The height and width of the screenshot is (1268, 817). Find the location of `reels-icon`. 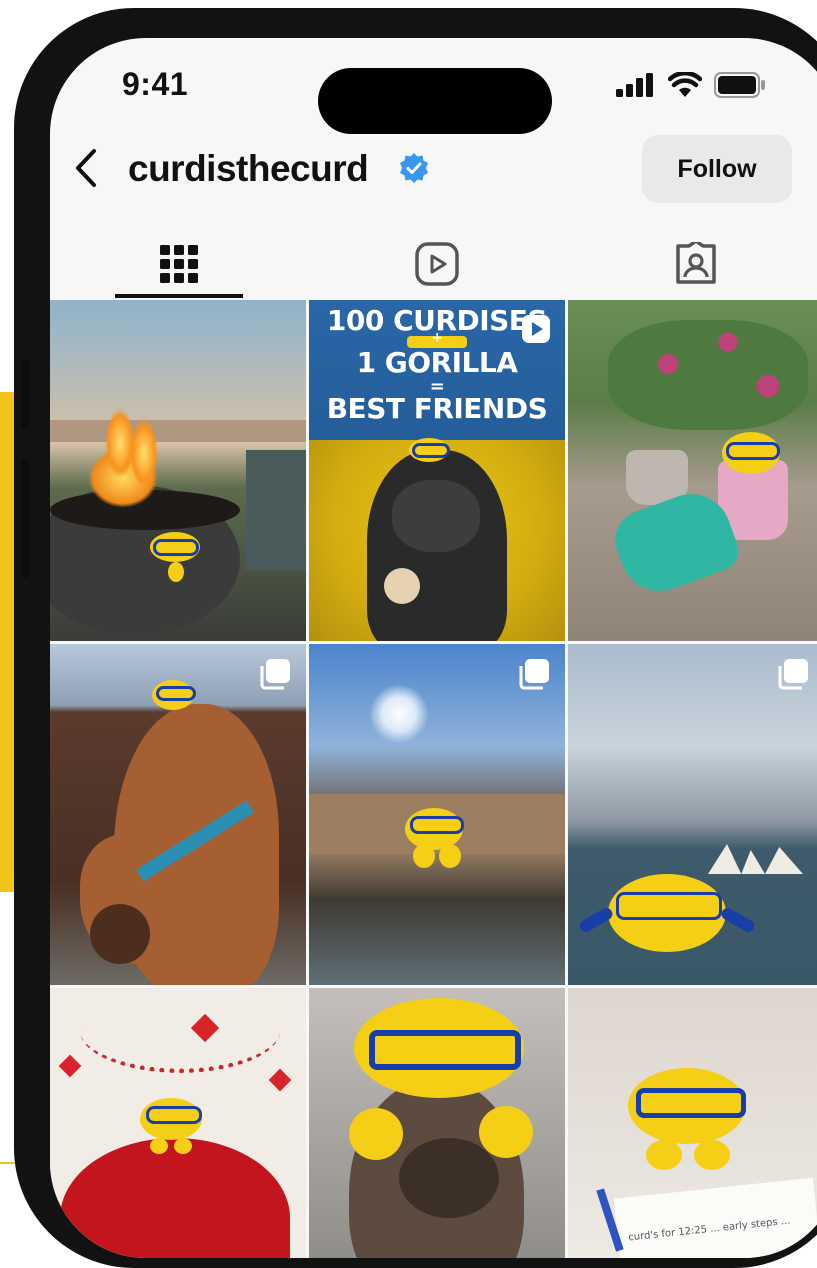

reels-icon is located at coordinates (437, 264).